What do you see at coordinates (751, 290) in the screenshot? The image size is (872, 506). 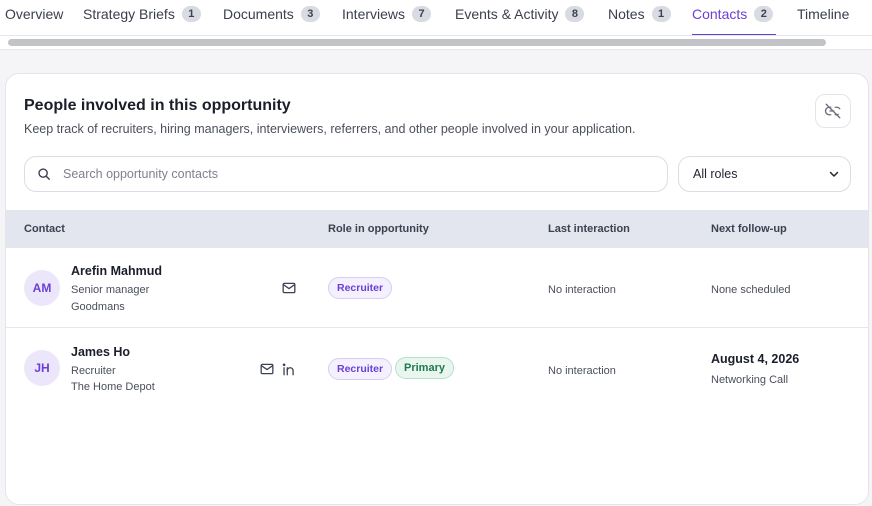 I see `next-followup: None scheduled` at bounding box center [751, 290].